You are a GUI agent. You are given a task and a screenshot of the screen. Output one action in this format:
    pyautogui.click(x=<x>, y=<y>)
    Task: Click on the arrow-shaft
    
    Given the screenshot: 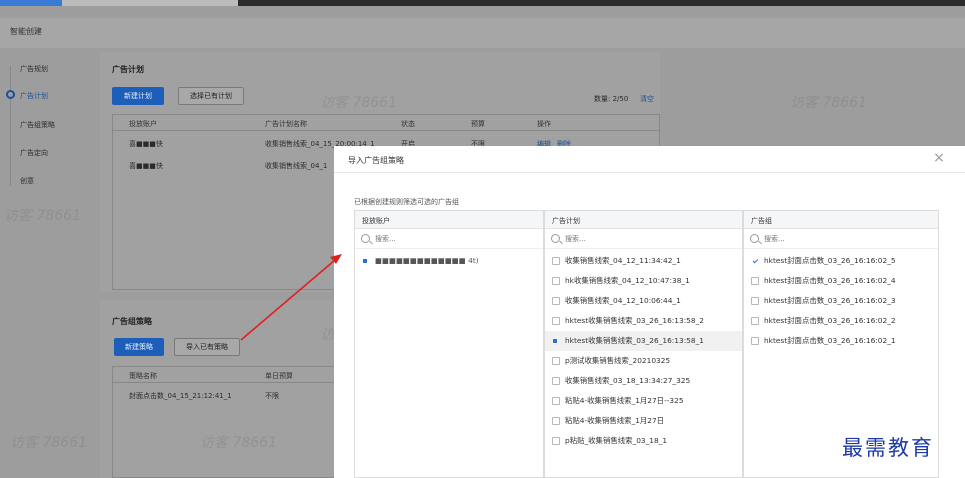 What is the action you would take?
    pyautogui.click(x=288, y=300)
    